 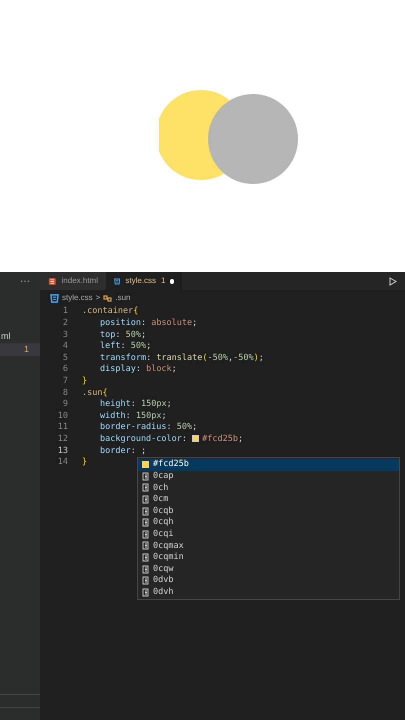 What do you see at coordinates (268, 558) in the screenshot?
I see `suggestion-item: 0cqmin` at bounding box center [268, 558].